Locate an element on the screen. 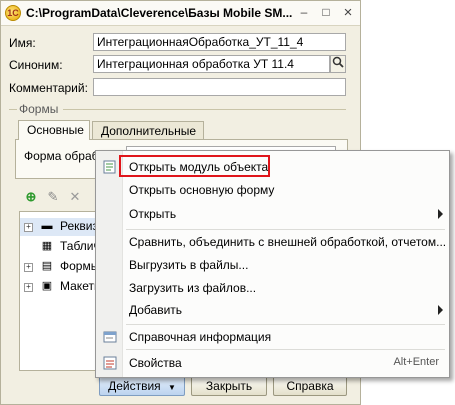 This screenshot has width=455, height=405. tree-item-attributes: + ▬ Реквизиты is located at coordinates (59, 227).